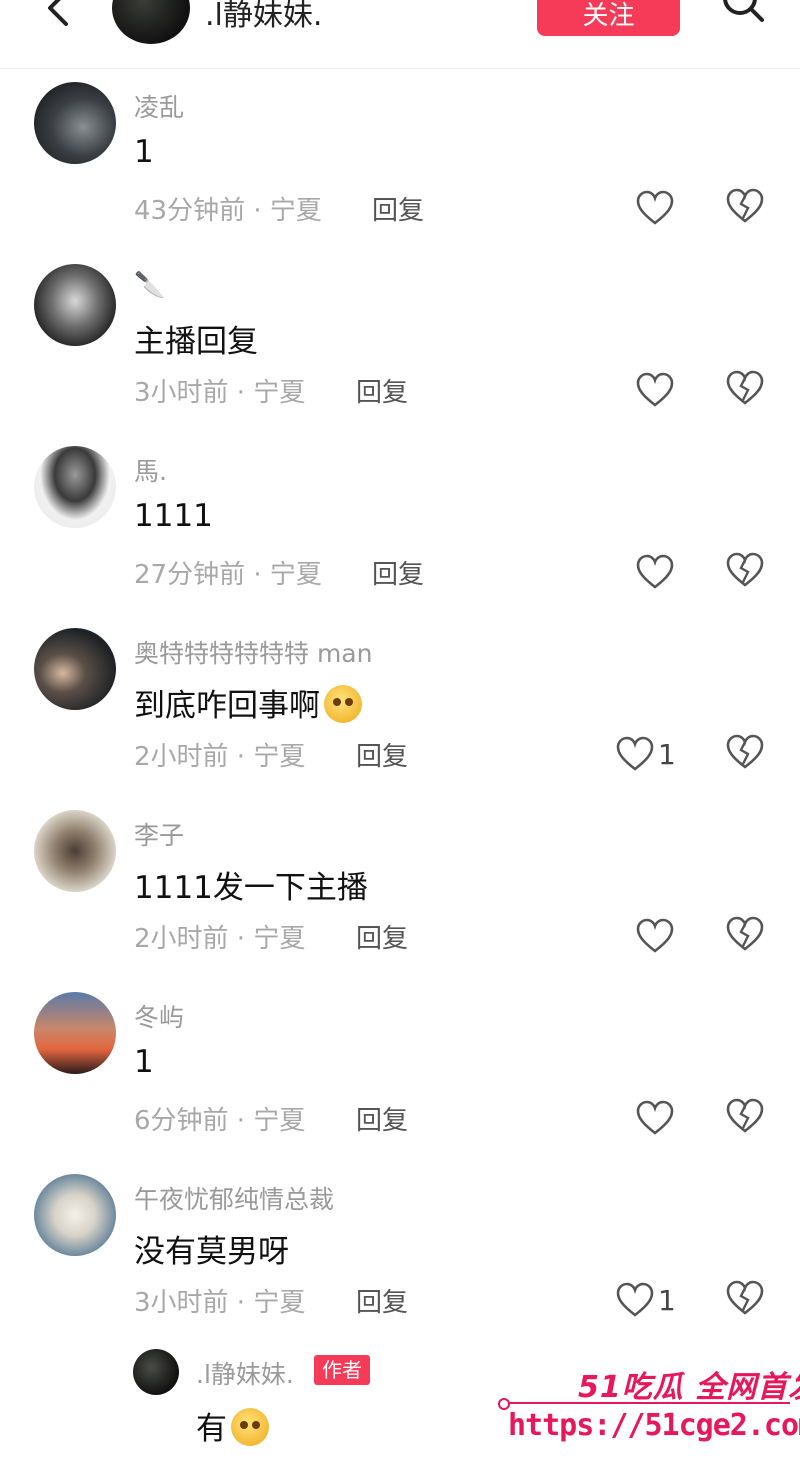  I want to click on comment-item: 冬屿 1 6分钟前 · 宁夏 回复, so click(400, 1083).